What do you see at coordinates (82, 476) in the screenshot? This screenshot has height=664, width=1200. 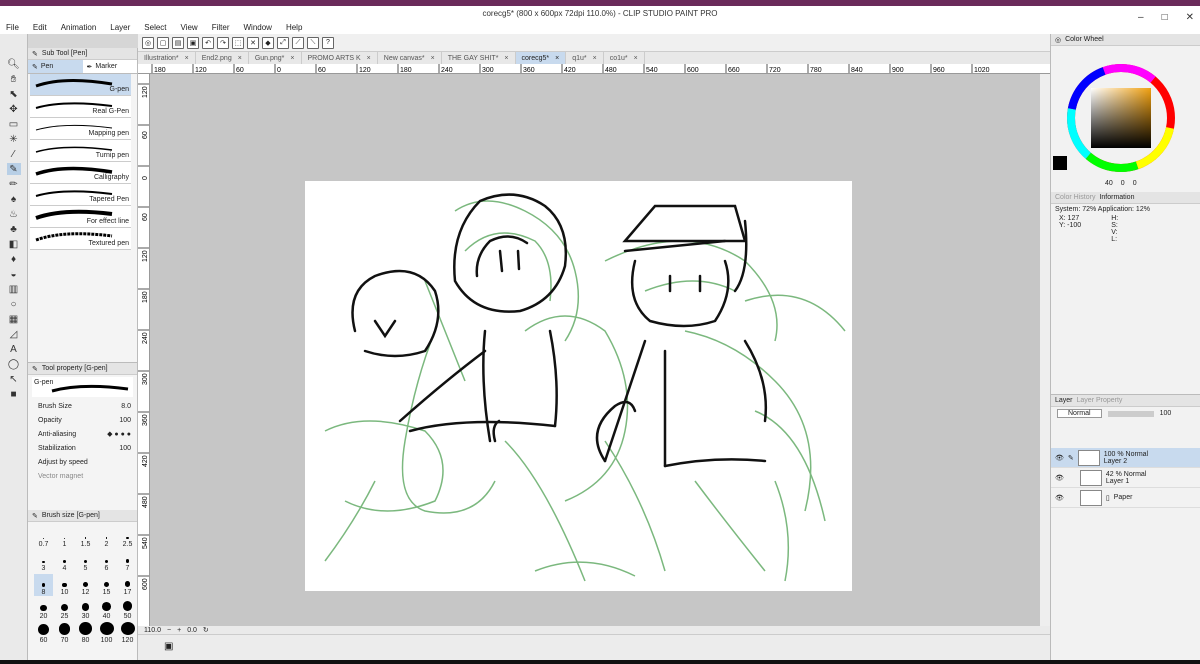 I see `vector-magnet-row: Vector magnet` at bounding box center [82, 476].